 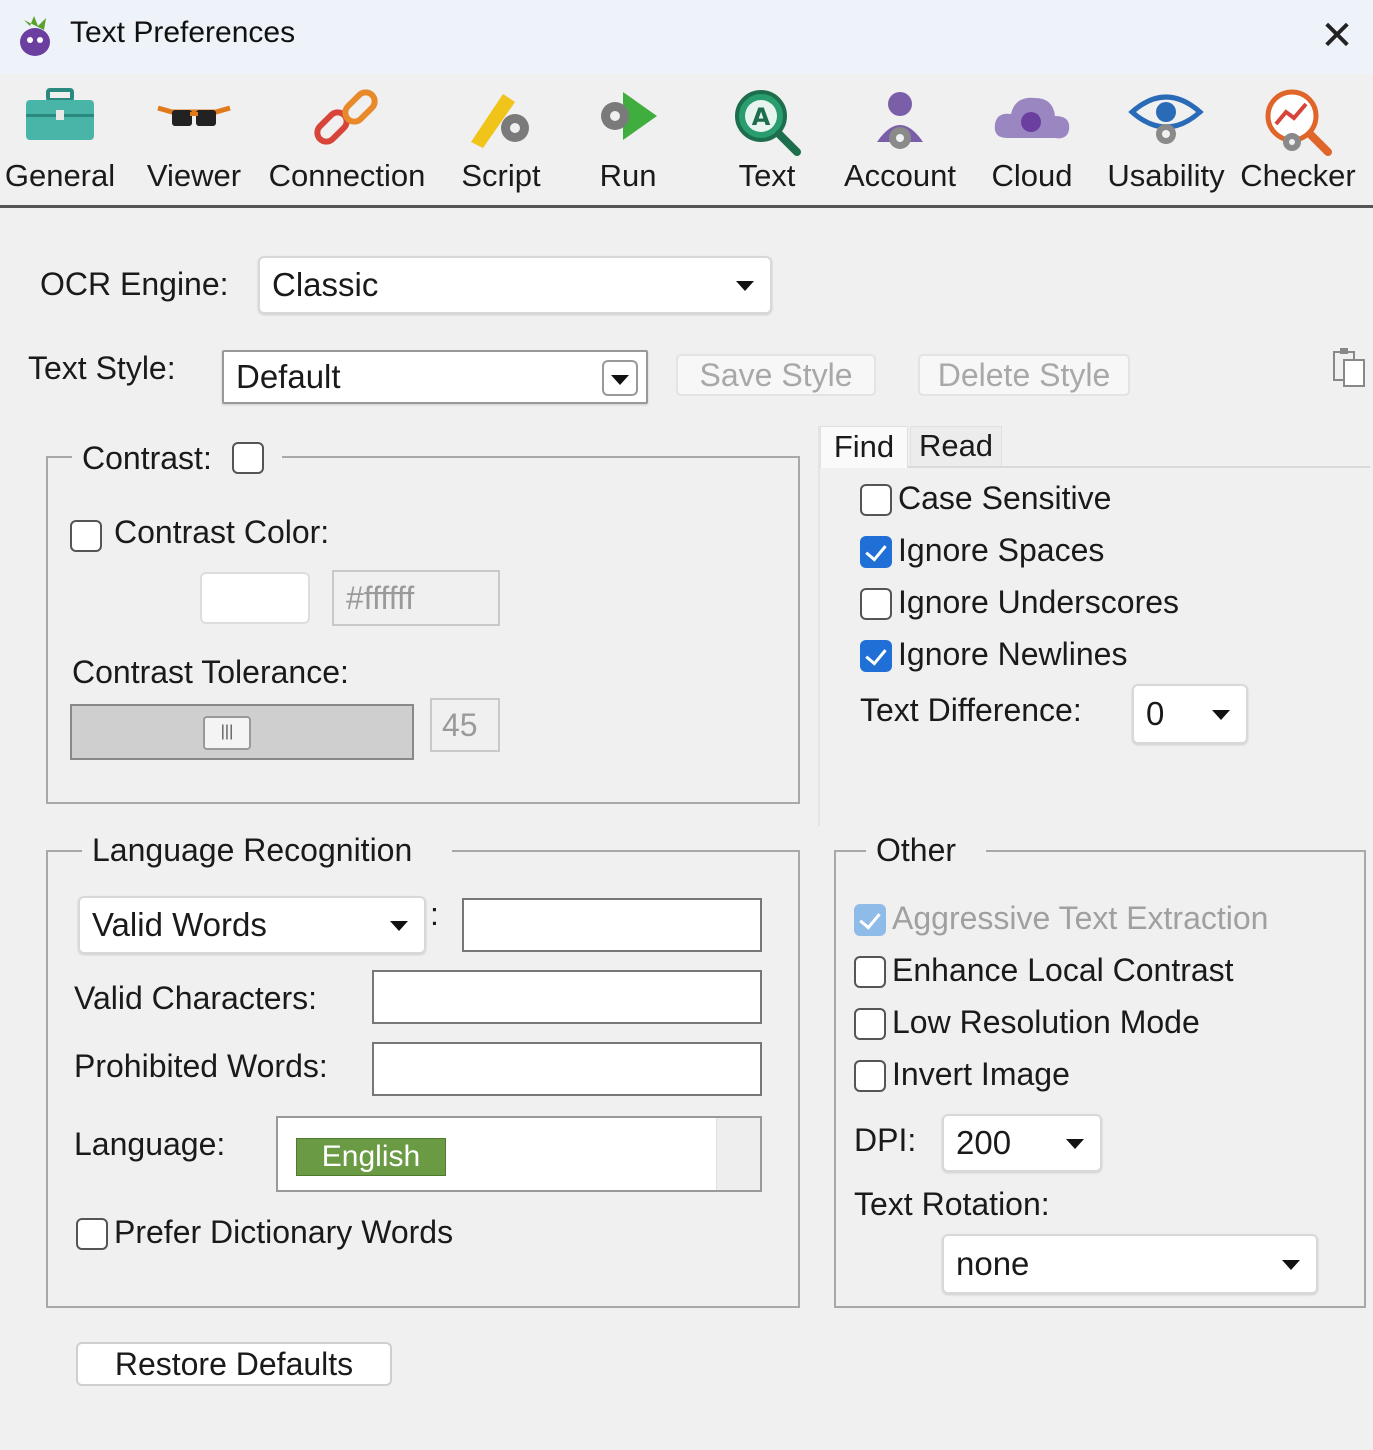 I want to click on text-style-label: Text Style:, so click(x=102, y=368).